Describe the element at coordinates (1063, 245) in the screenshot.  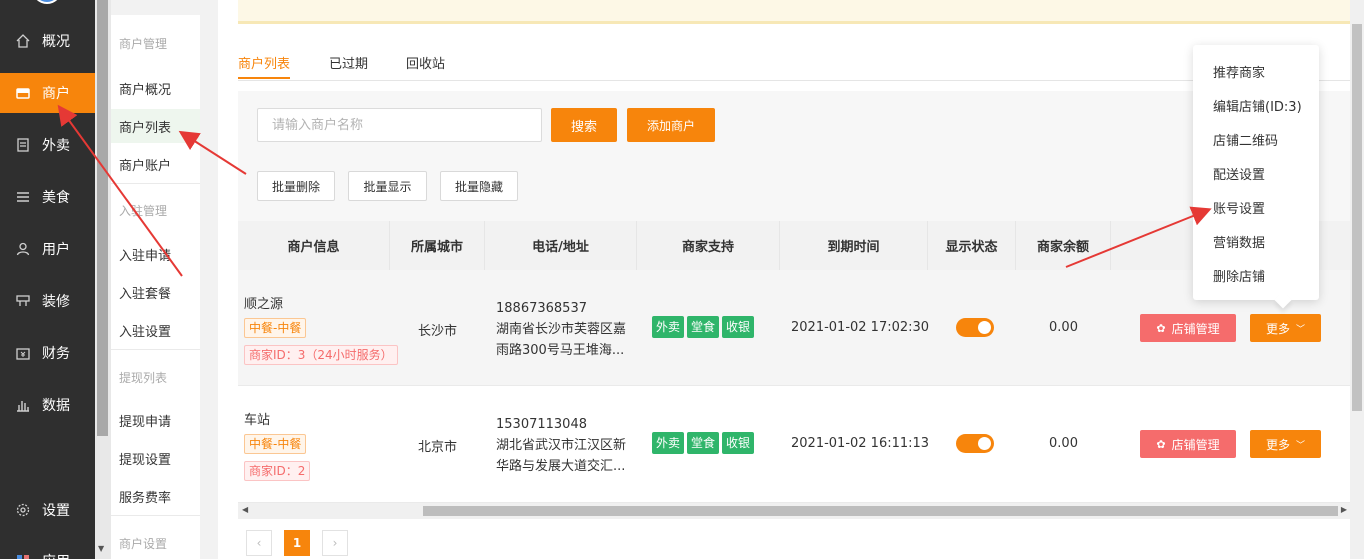
I see `column-header: 商家余额` at that location.